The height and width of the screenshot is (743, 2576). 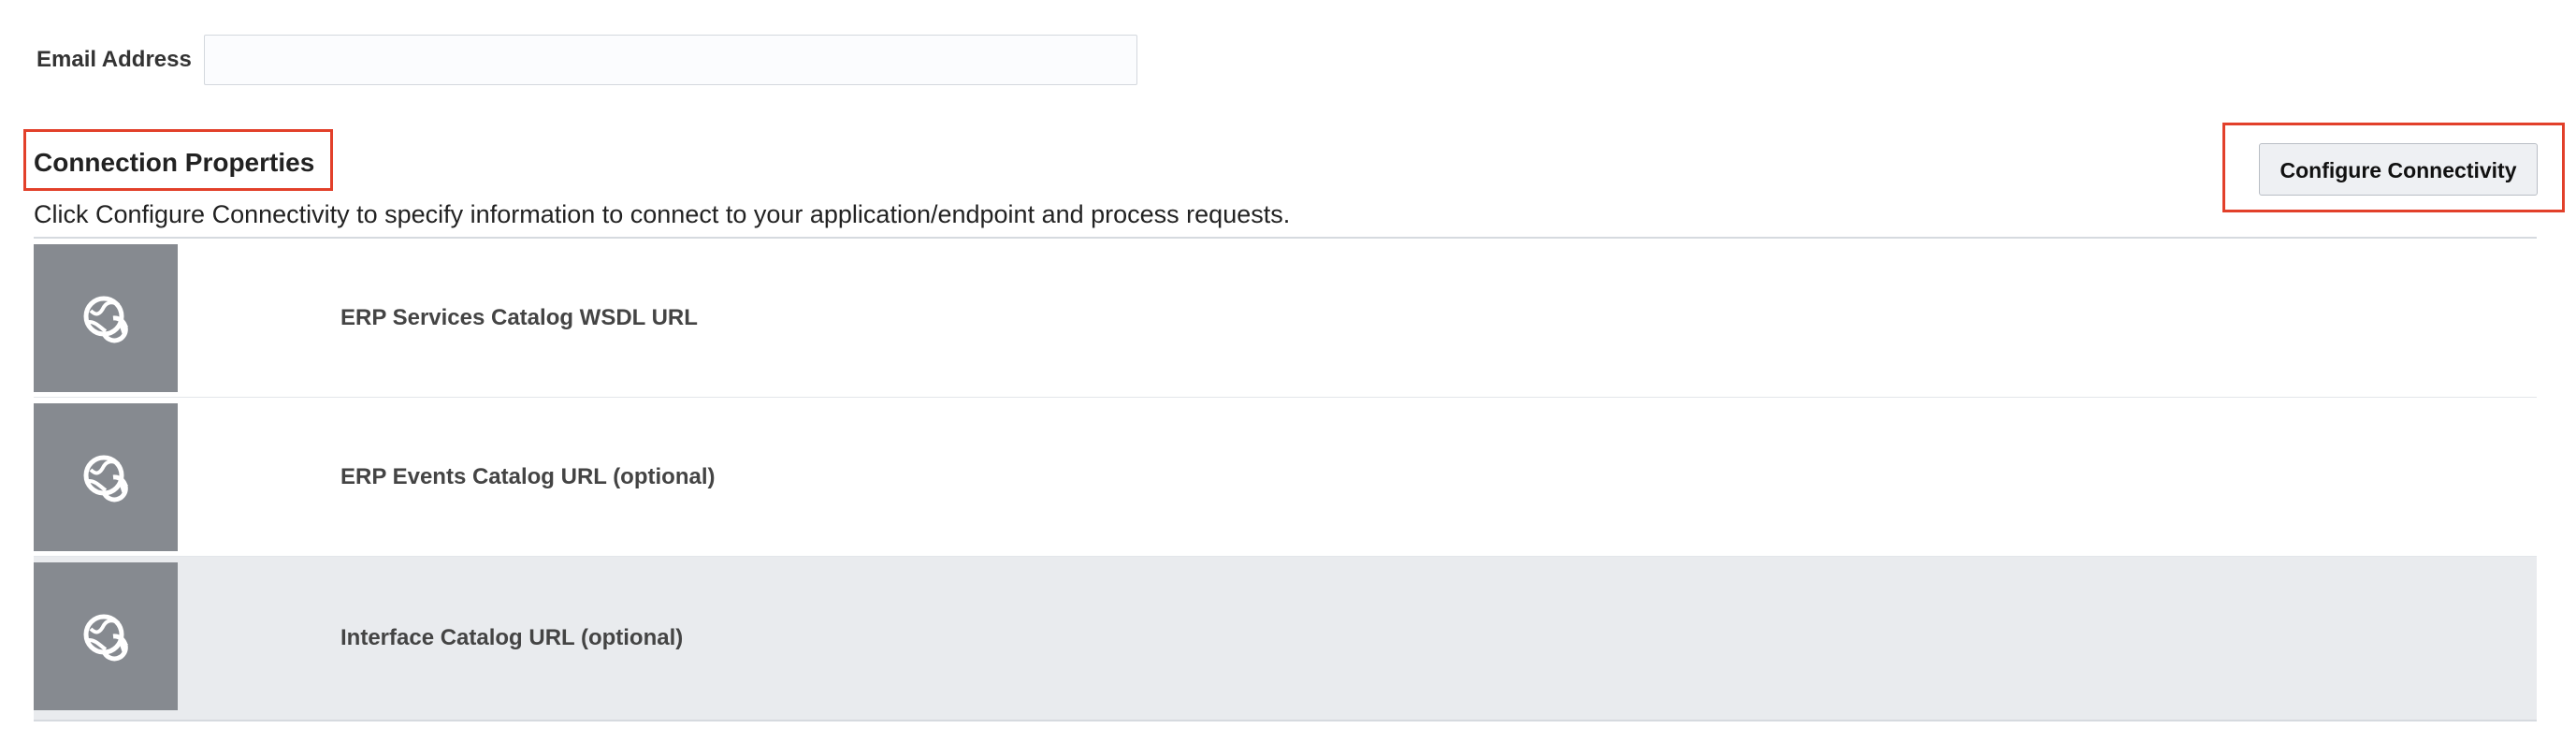 I want to click on section-title: Connection Properties, so click(x=174, y=162).